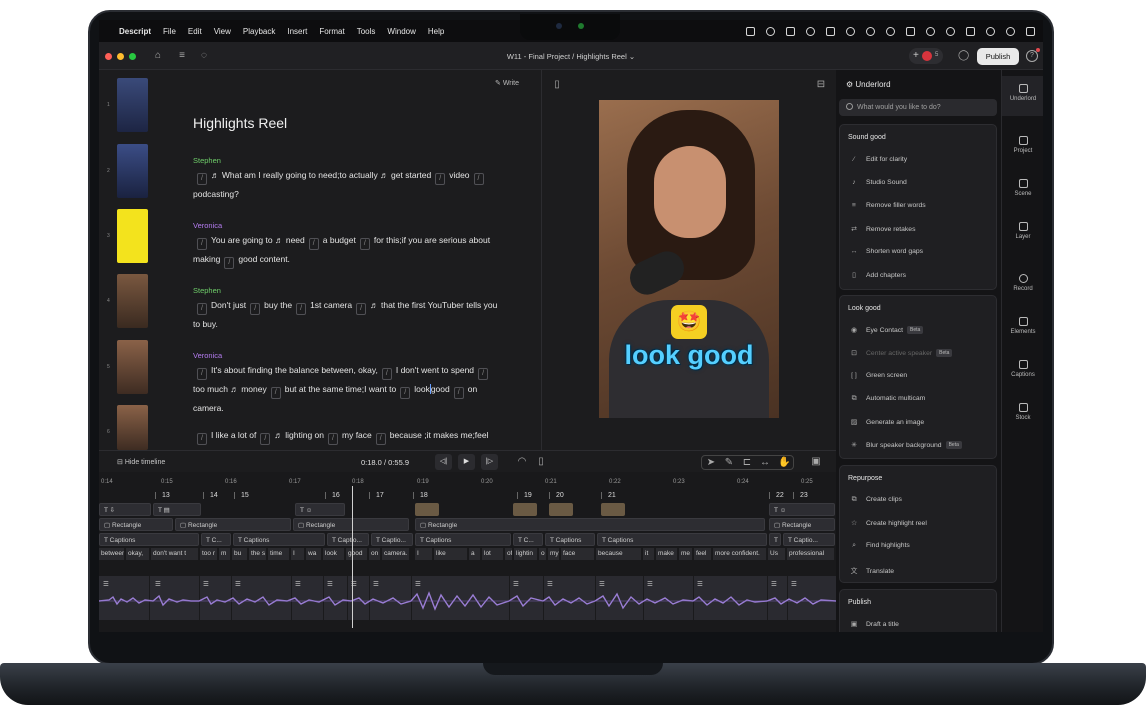 Image resolution: width=1146 pixels, height=720 pixels. Describe the element at coordinates (141, 462) in the screenshot. I see `hide-timeline-button: ⊟ Hide timeline` at that location.